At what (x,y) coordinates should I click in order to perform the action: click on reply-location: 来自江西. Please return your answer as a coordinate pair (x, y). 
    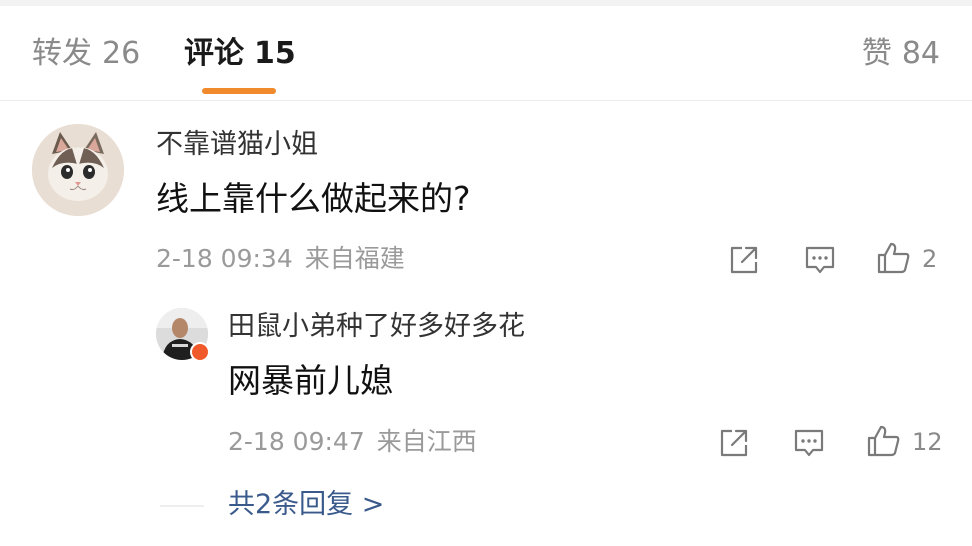
    Looking at the image, I should click on (426, 441).